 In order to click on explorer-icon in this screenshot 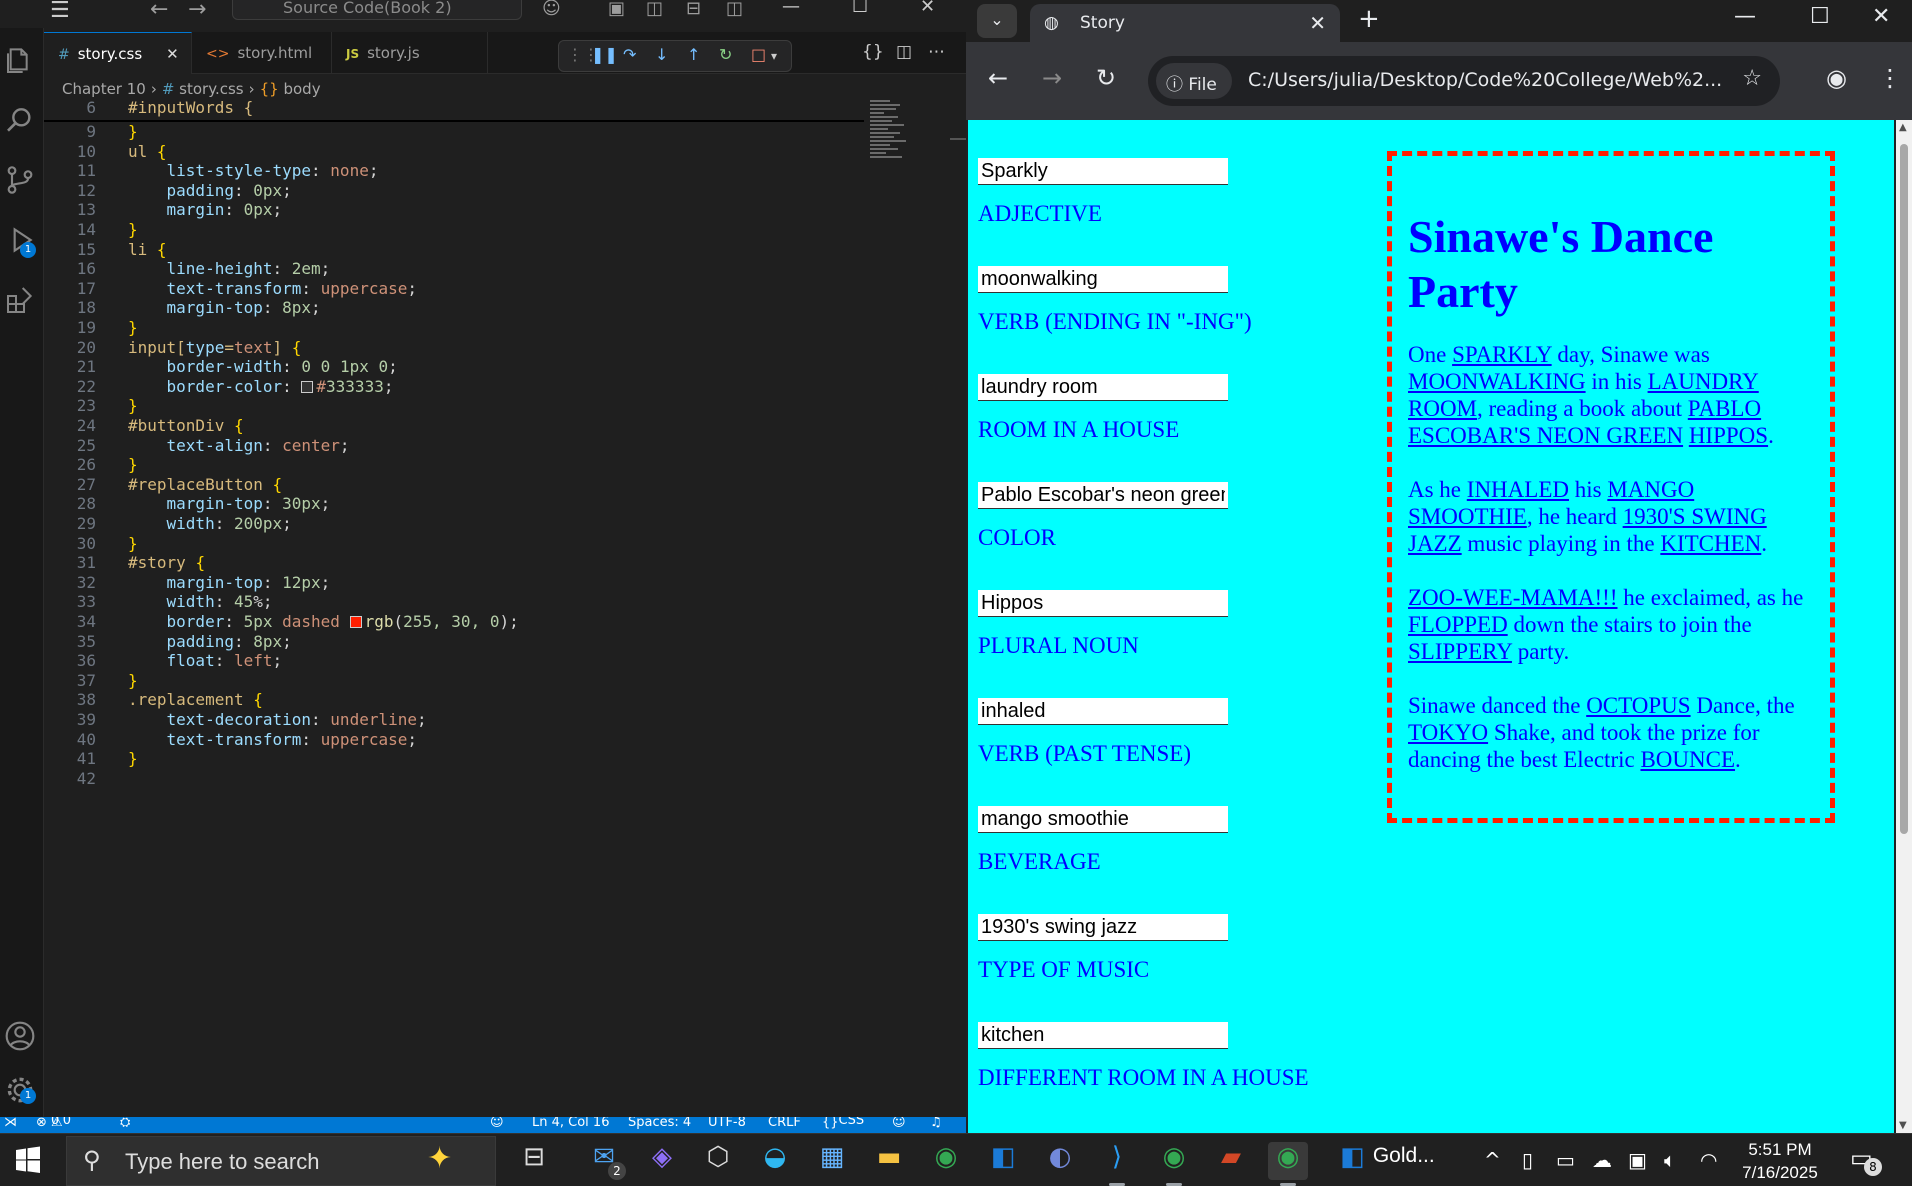, I will do `click(22, 62)`.